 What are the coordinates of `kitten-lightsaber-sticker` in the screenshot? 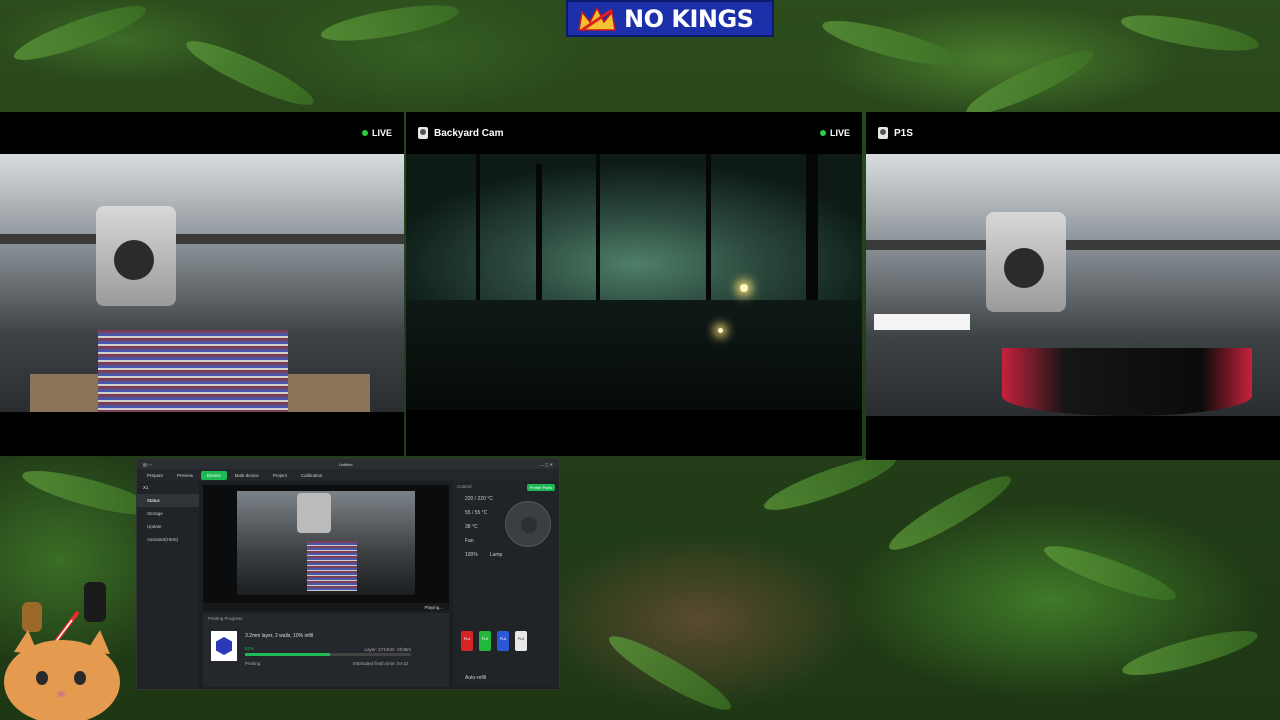 It's located at (62, 651).